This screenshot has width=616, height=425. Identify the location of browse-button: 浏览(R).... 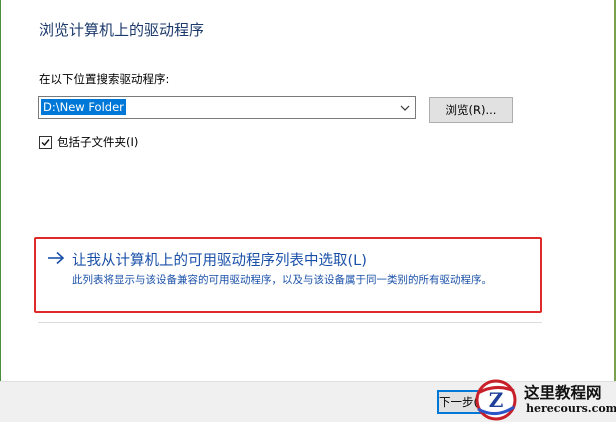
(471, 110).